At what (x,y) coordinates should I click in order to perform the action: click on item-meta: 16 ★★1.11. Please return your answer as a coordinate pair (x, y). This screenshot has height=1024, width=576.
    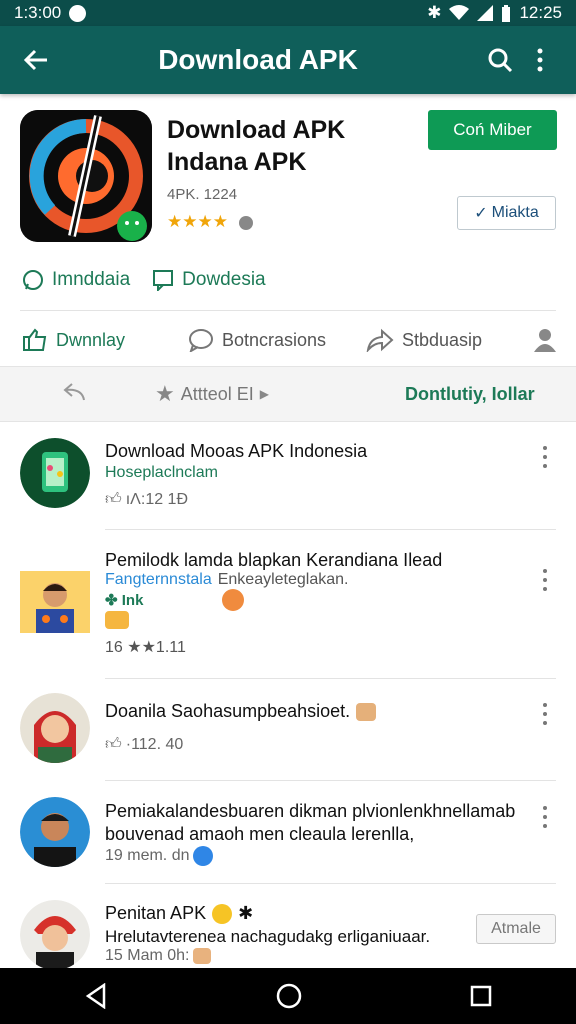
    Looking at the image, I should click on (145, 647).